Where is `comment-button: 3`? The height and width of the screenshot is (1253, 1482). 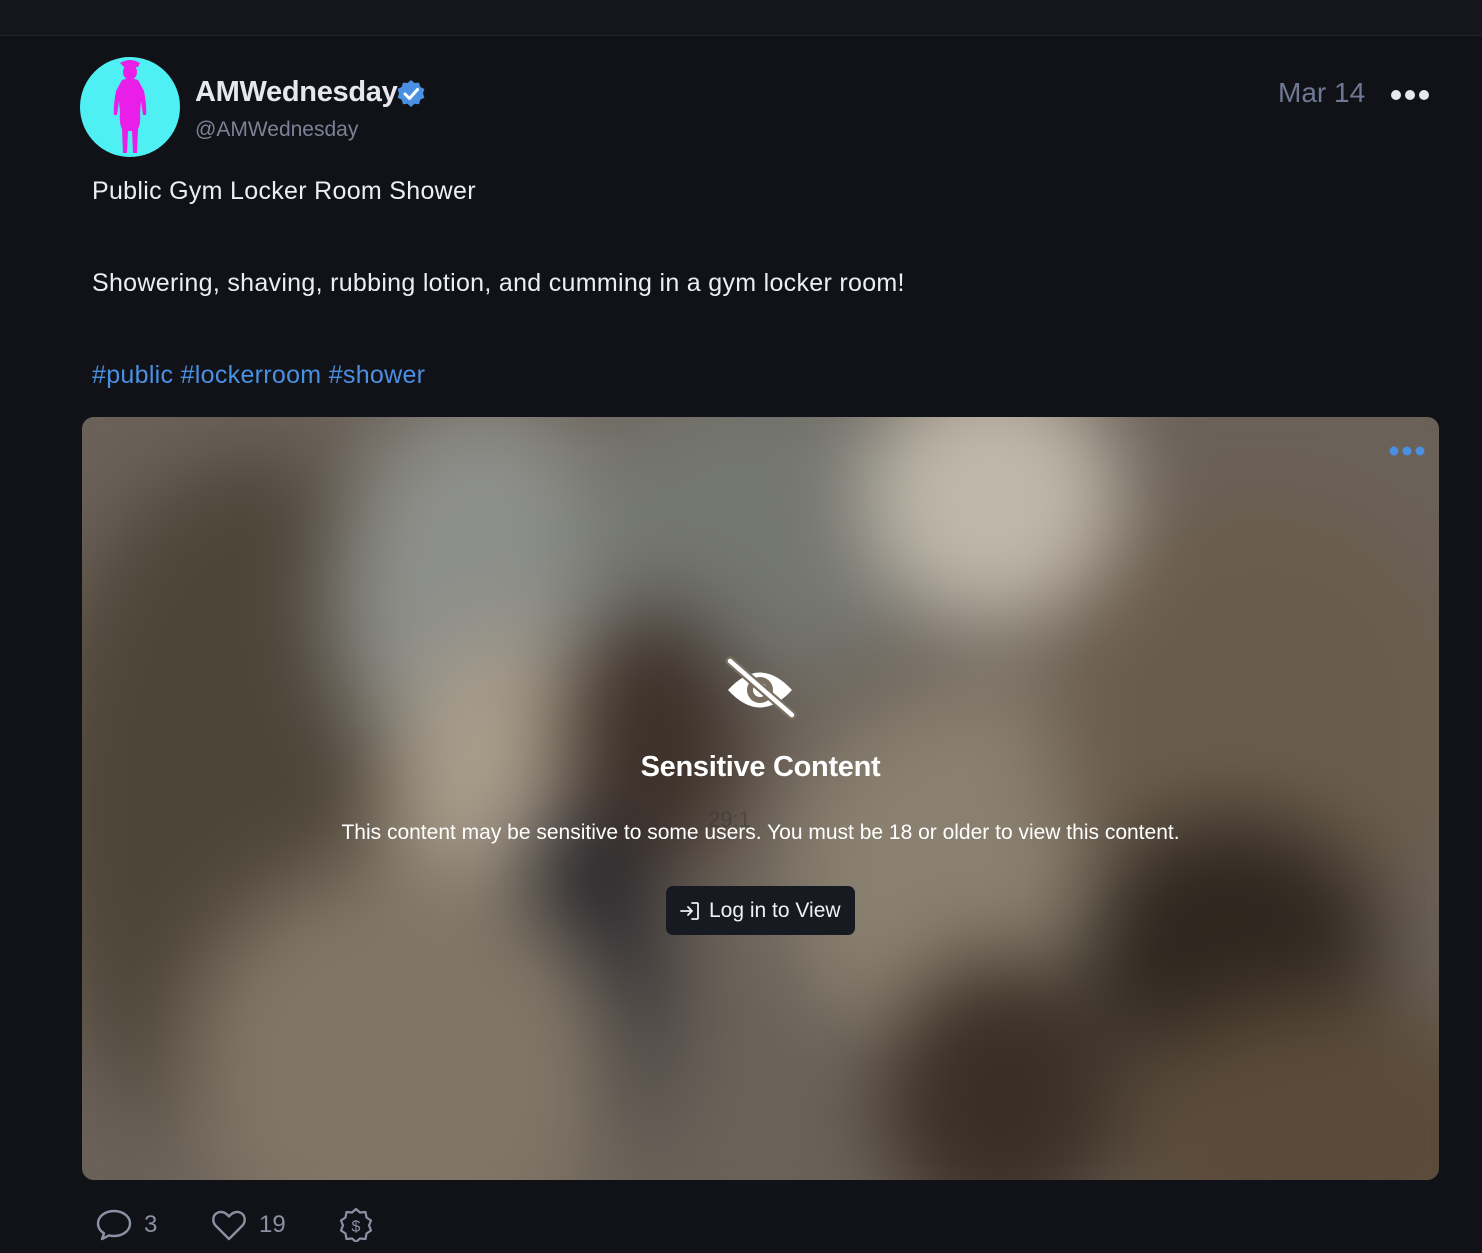 comment-button: 3 is located at coordinates (126, 1225).